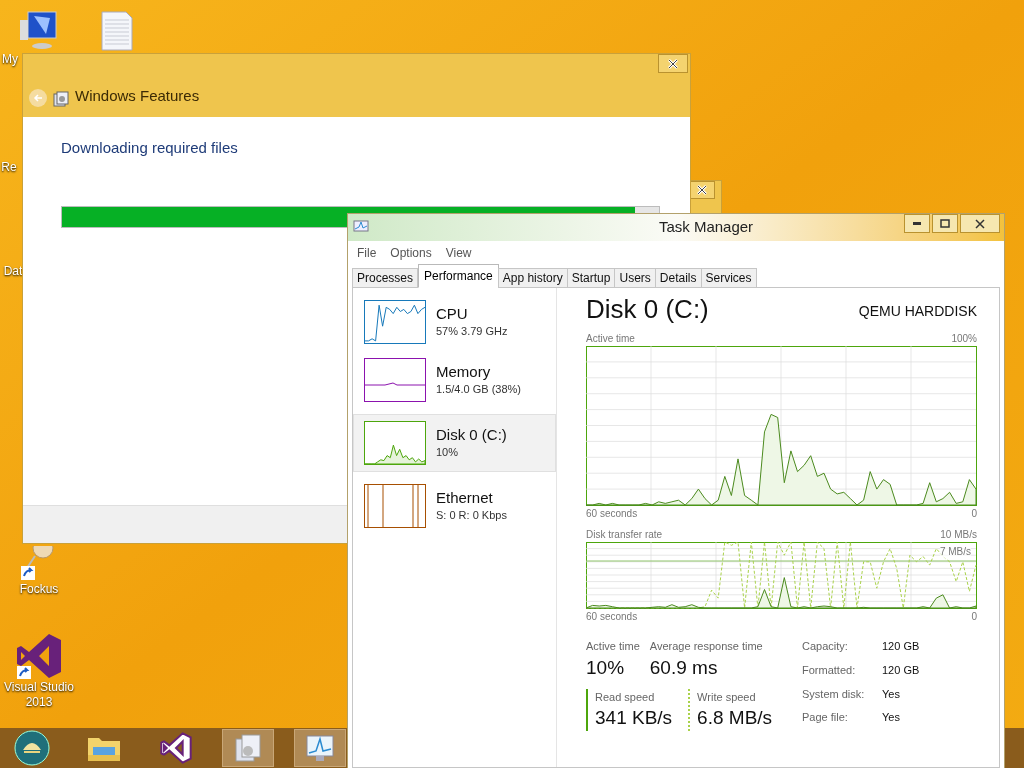  I want to click on menu-item: View, so click(458, 253).